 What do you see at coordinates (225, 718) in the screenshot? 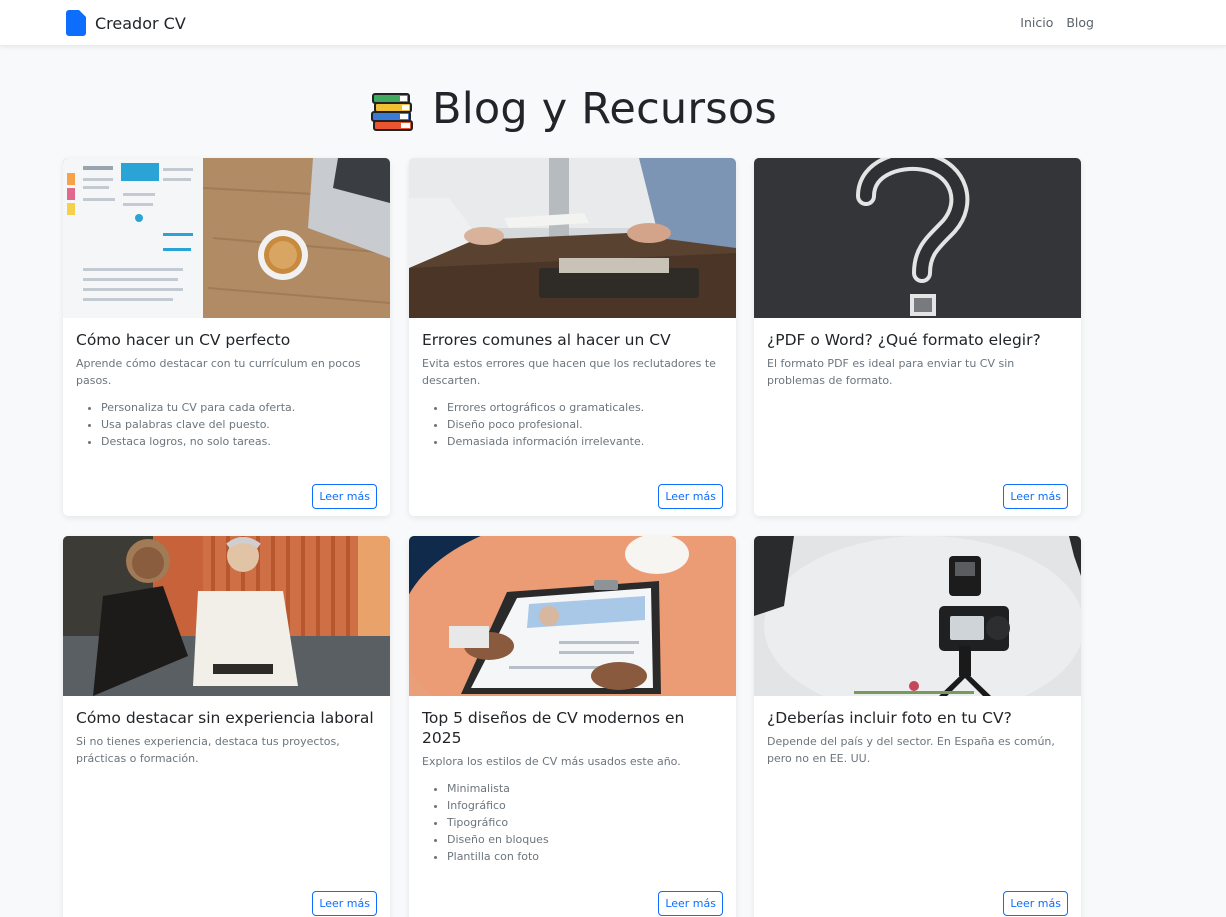
I see `card-title: Cómo destacar sin experiencia laboral` at bounding box center [225, 718].